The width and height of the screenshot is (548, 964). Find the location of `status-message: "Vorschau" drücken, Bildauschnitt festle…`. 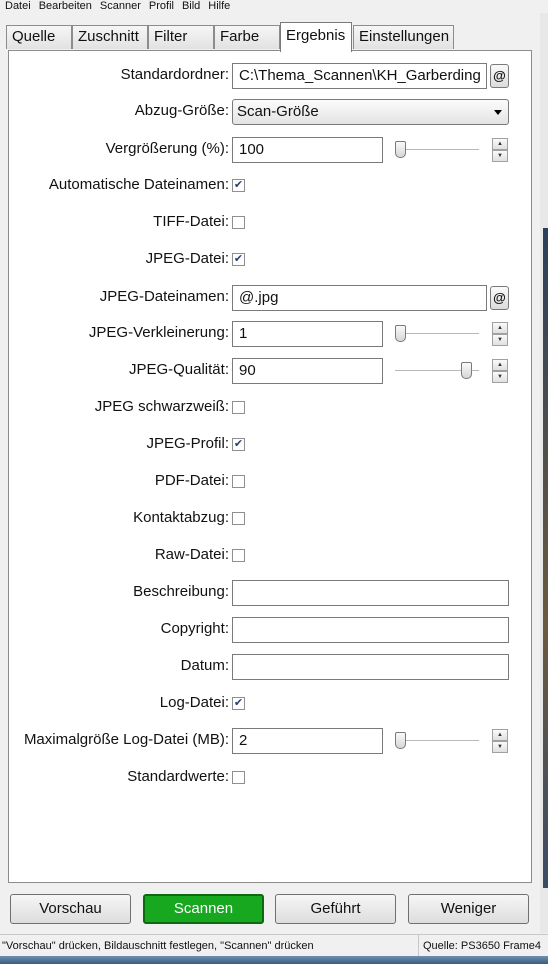

status-message: "Vorschau" drücken, Bildauschnitt festle… is located at coordinates (158, 946).